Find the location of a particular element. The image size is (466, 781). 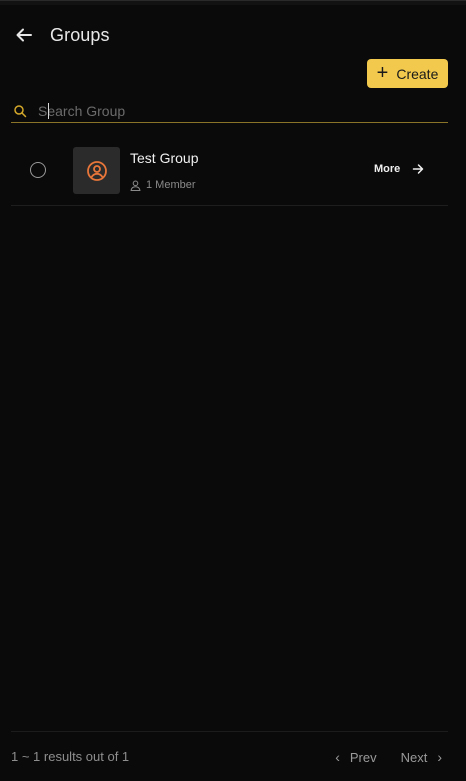

results-summary: 1 ~ 1 results out of 1 is located at coordinates (70, 756).